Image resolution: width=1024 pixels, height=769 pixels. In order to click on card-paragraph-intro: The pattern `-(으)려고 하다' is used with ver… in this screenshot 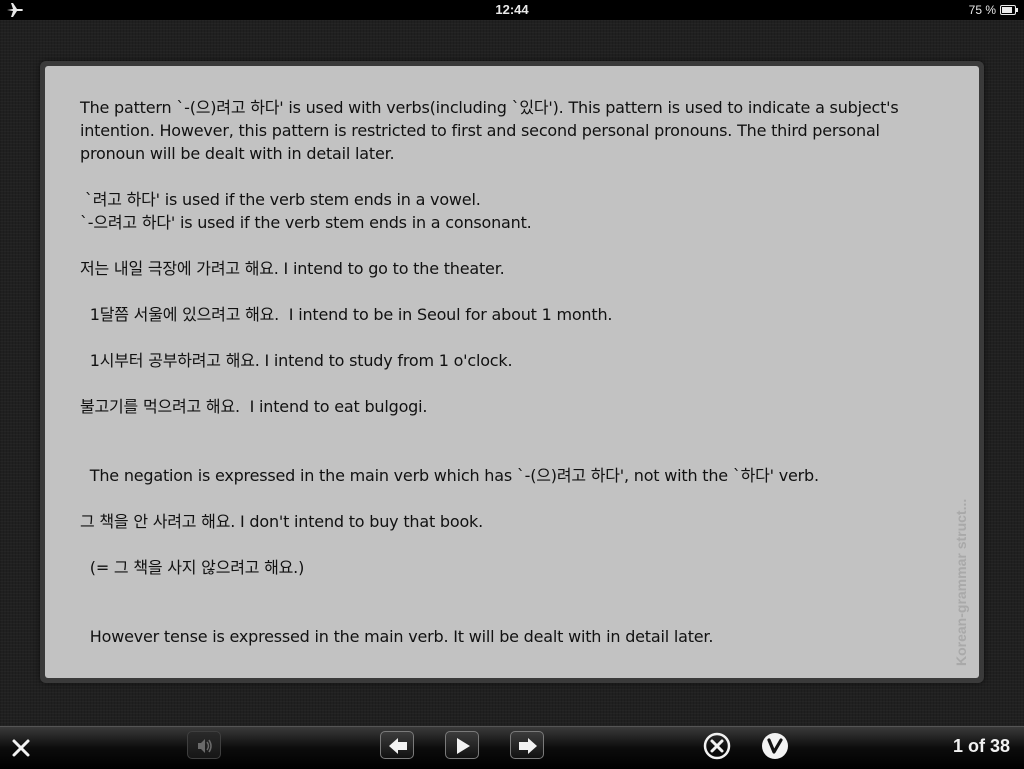, I will do `click(492, 130)`.